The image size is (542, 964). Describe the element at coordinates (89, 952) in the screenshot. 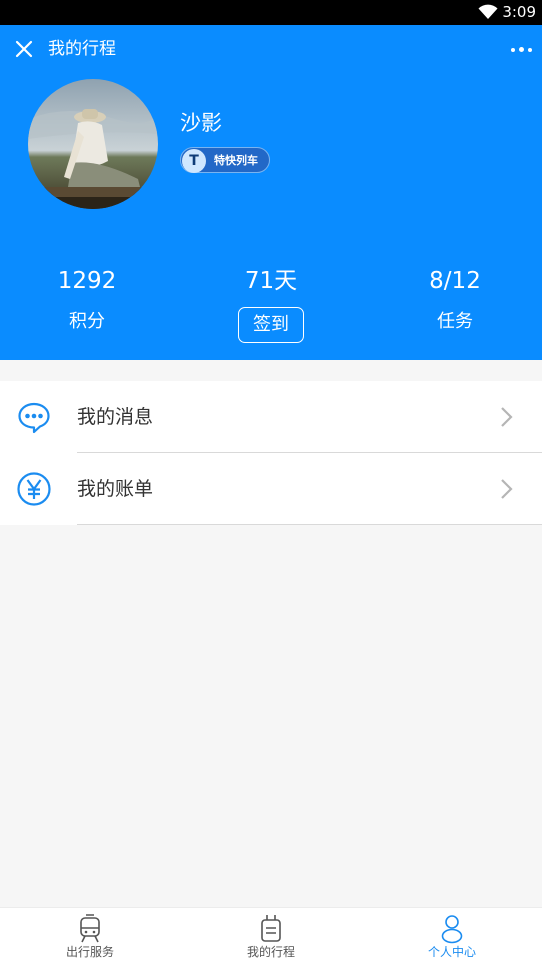

I see `tab-label: 出行服务` at that location.